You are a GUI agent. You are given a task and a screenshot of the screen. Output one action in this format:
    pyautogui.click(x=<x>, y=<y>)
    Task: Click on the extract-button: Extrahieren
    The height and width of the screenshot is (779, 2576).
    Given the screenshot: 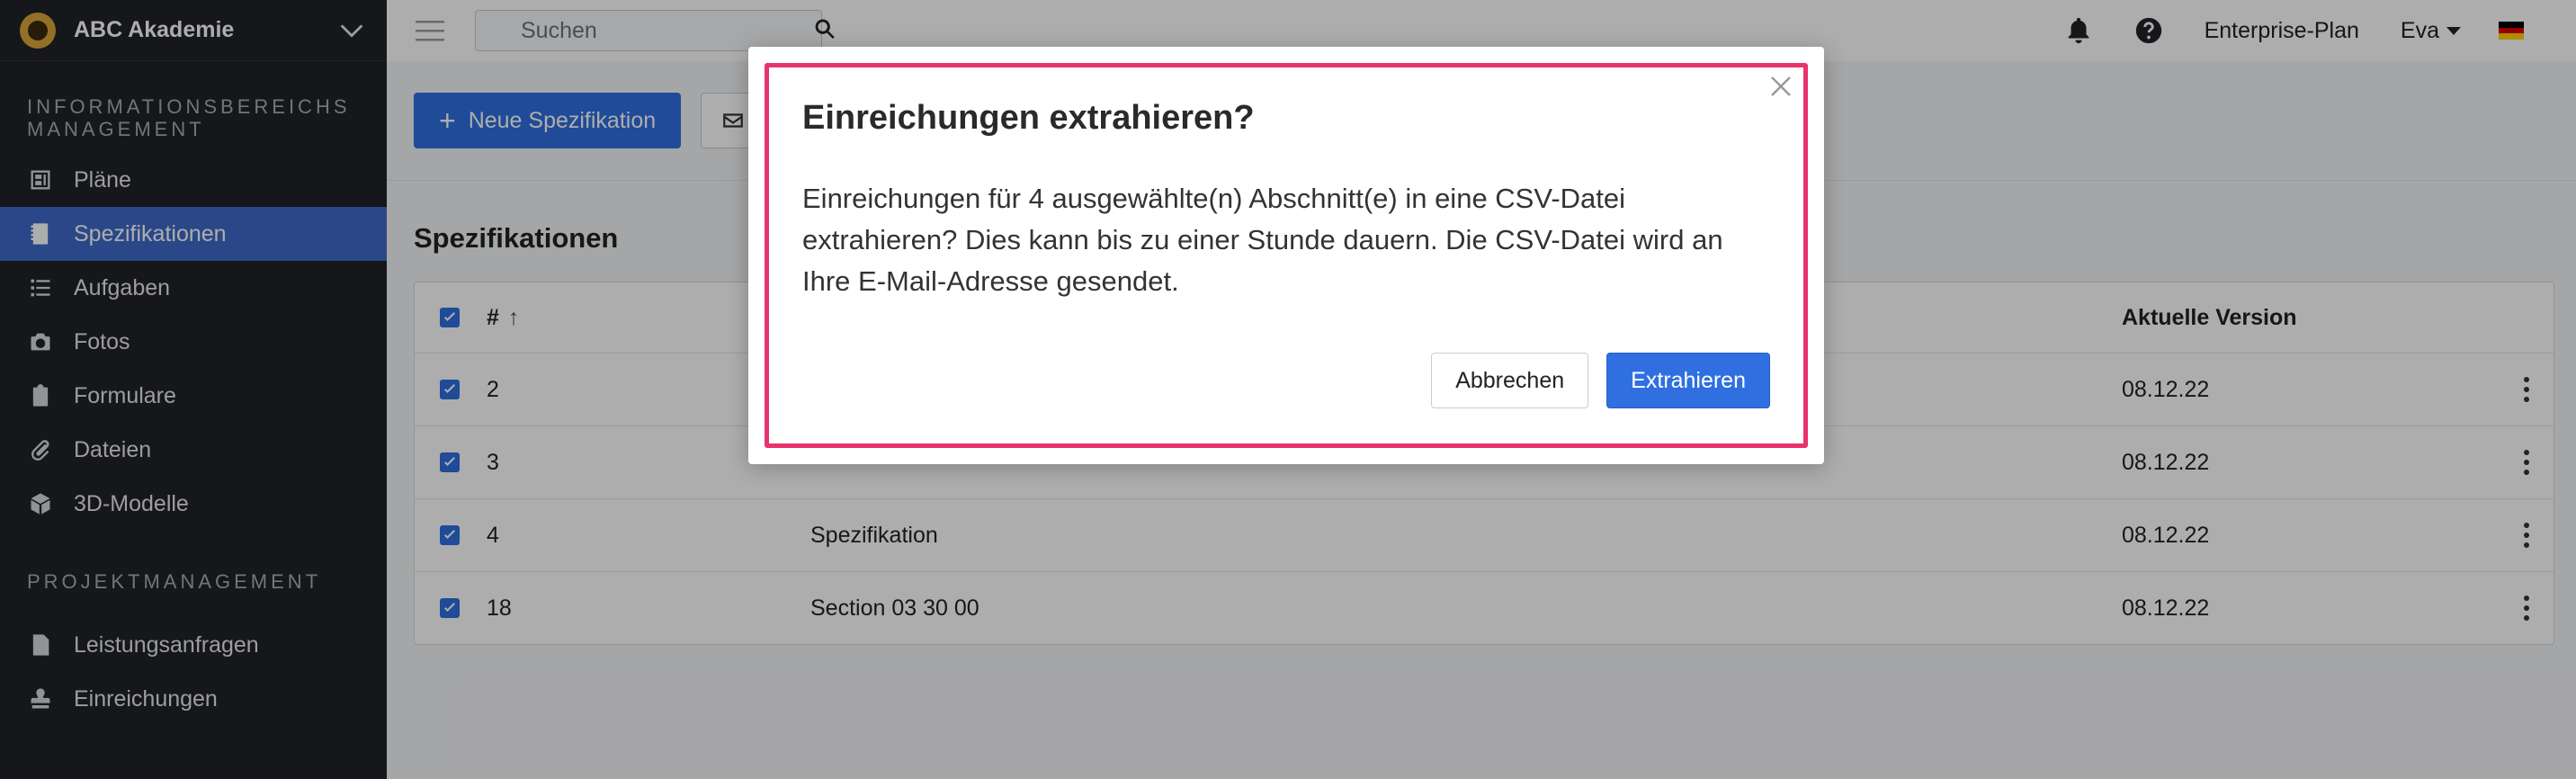 What is the action you would take?
    pyautogui.click(x=1688, y=380)
    